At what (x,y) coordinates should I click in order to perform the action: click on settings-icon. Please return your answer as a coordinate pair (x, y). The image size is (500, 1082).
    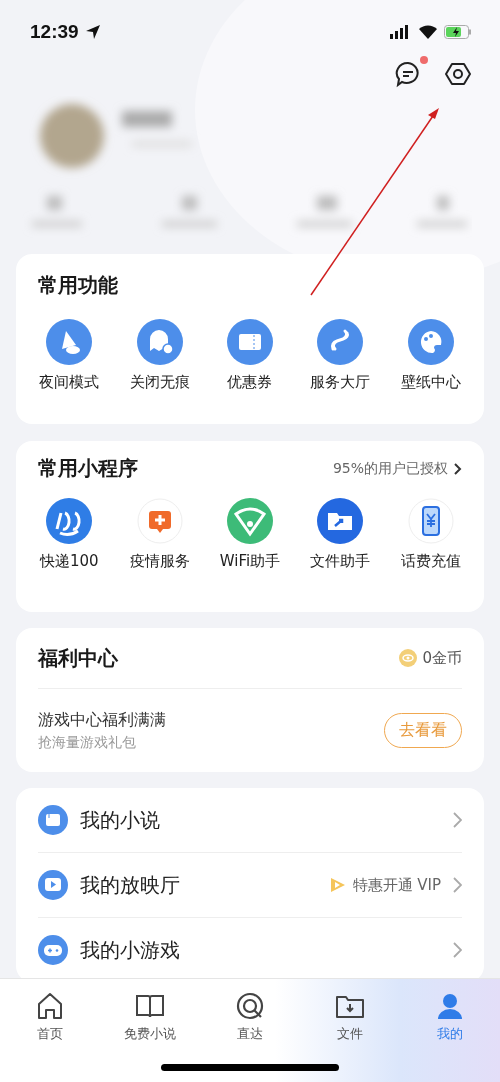
    Looking at the image, I should click on (458, 74).